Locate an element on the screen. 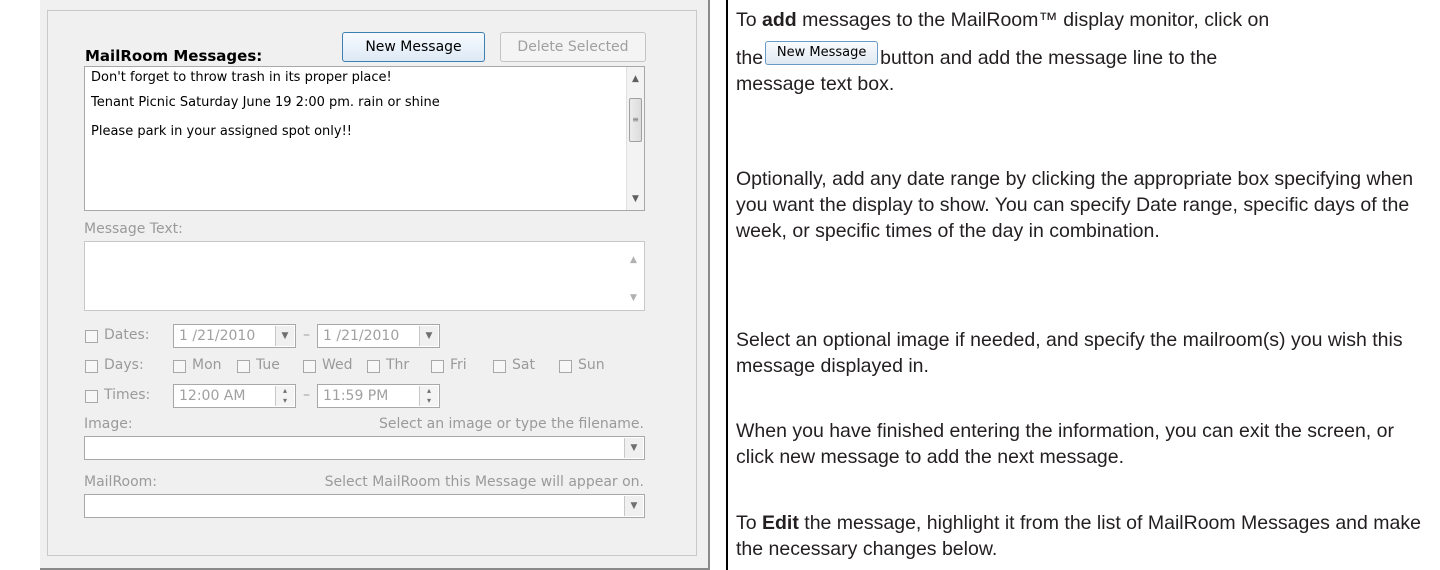 The width and height of the screenshot is (1440, 570). help-bold-add: add is located at coordinates (779, 20).